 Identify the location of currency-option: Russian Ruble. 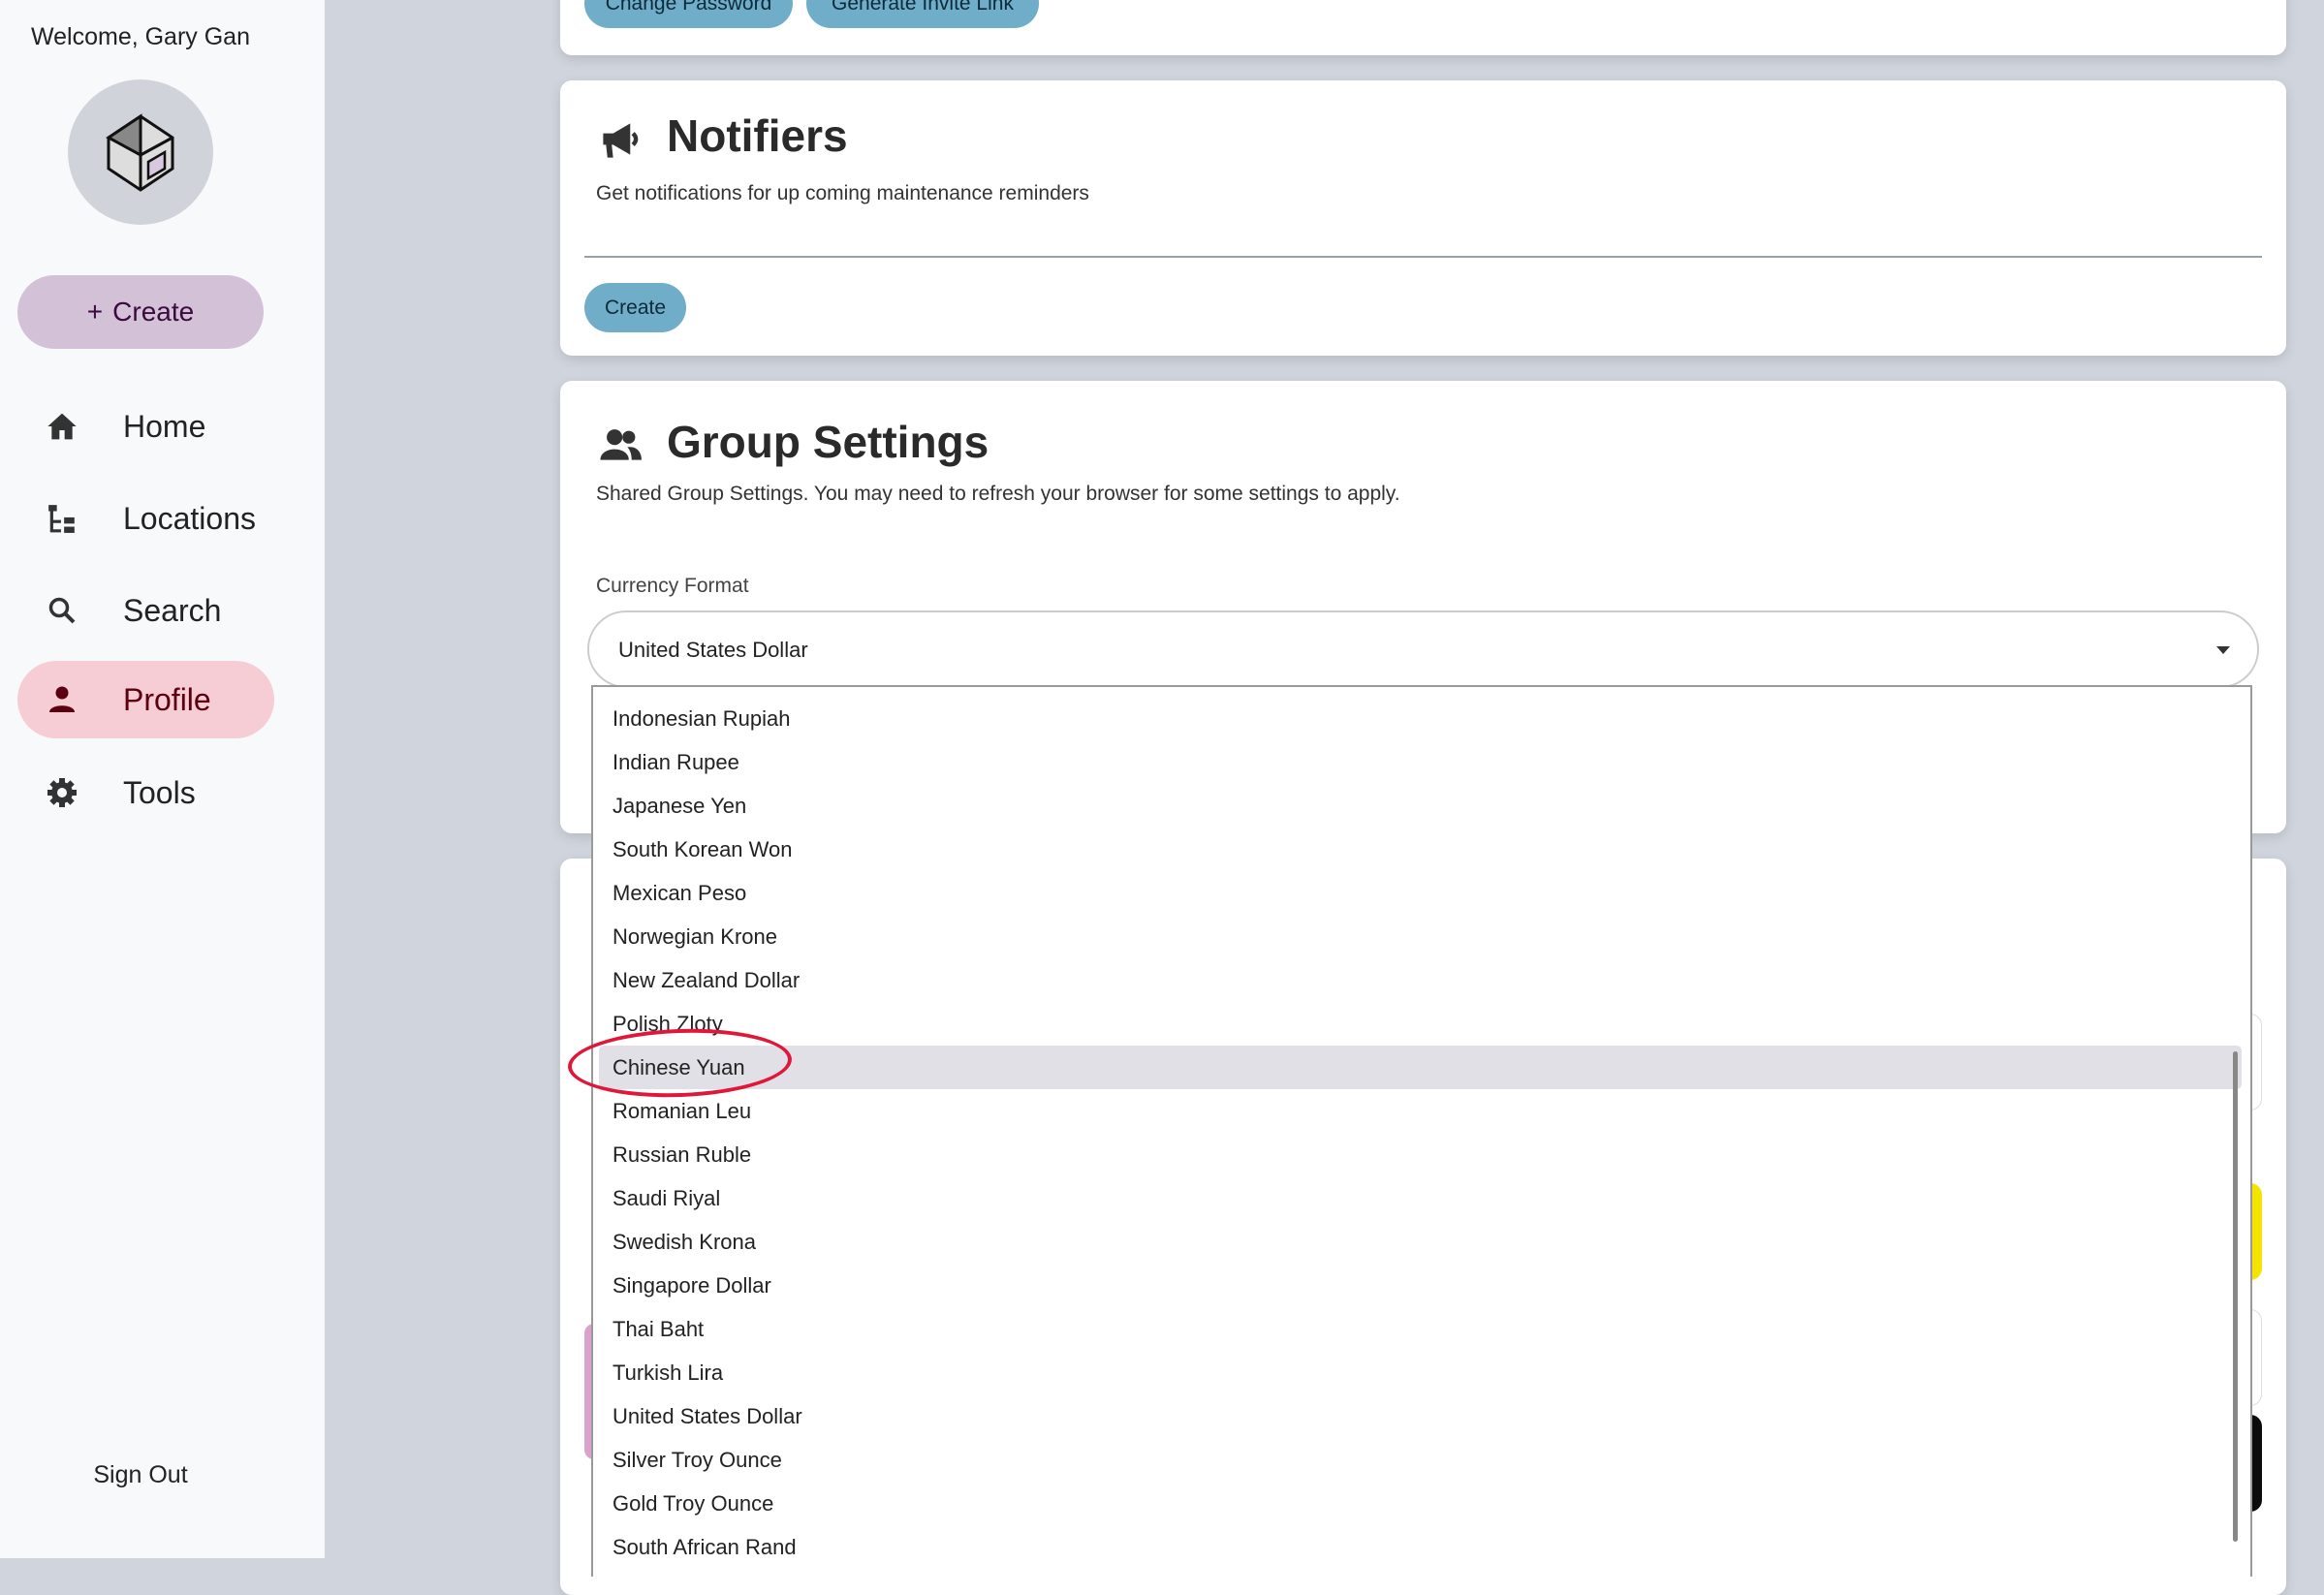
(681, 1154).